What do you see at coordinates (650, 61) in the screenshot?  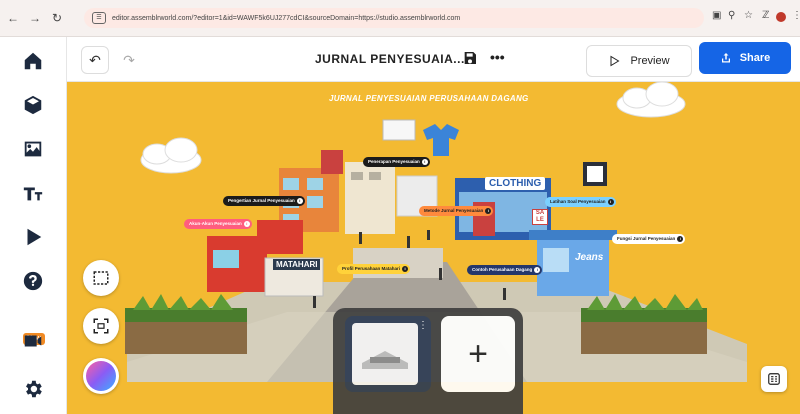 I see `preview-label: Preview` at bounding box center [650, 61].